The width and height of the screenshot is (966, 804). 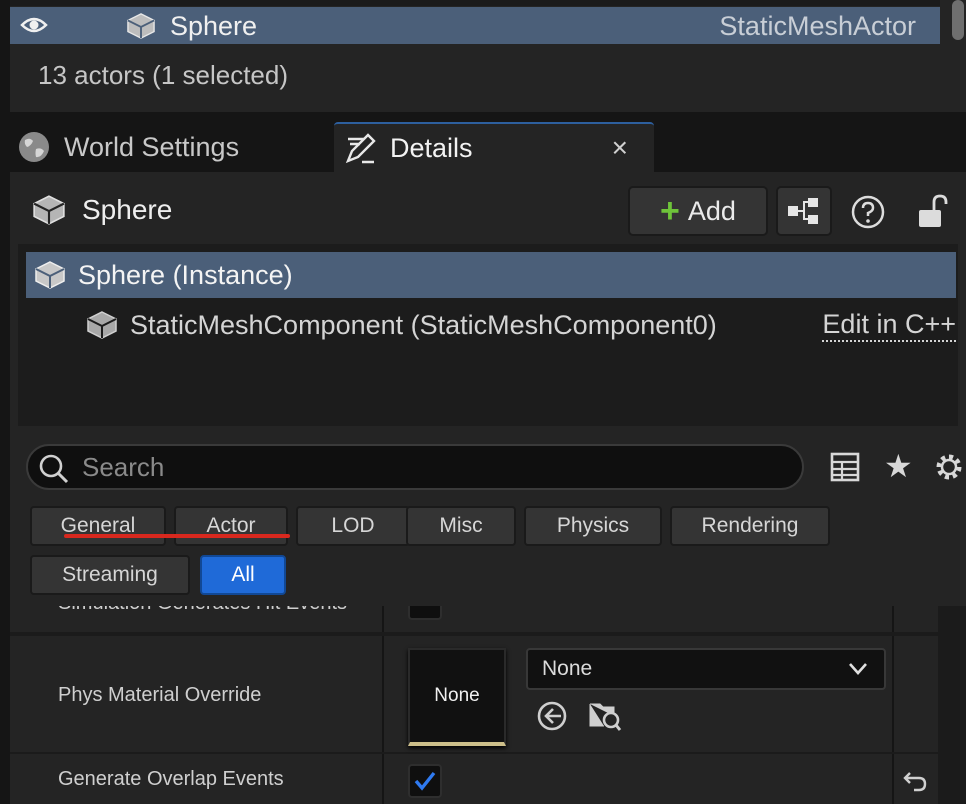 I want to click on browse-folder-icon, so click(x=605, y=715).